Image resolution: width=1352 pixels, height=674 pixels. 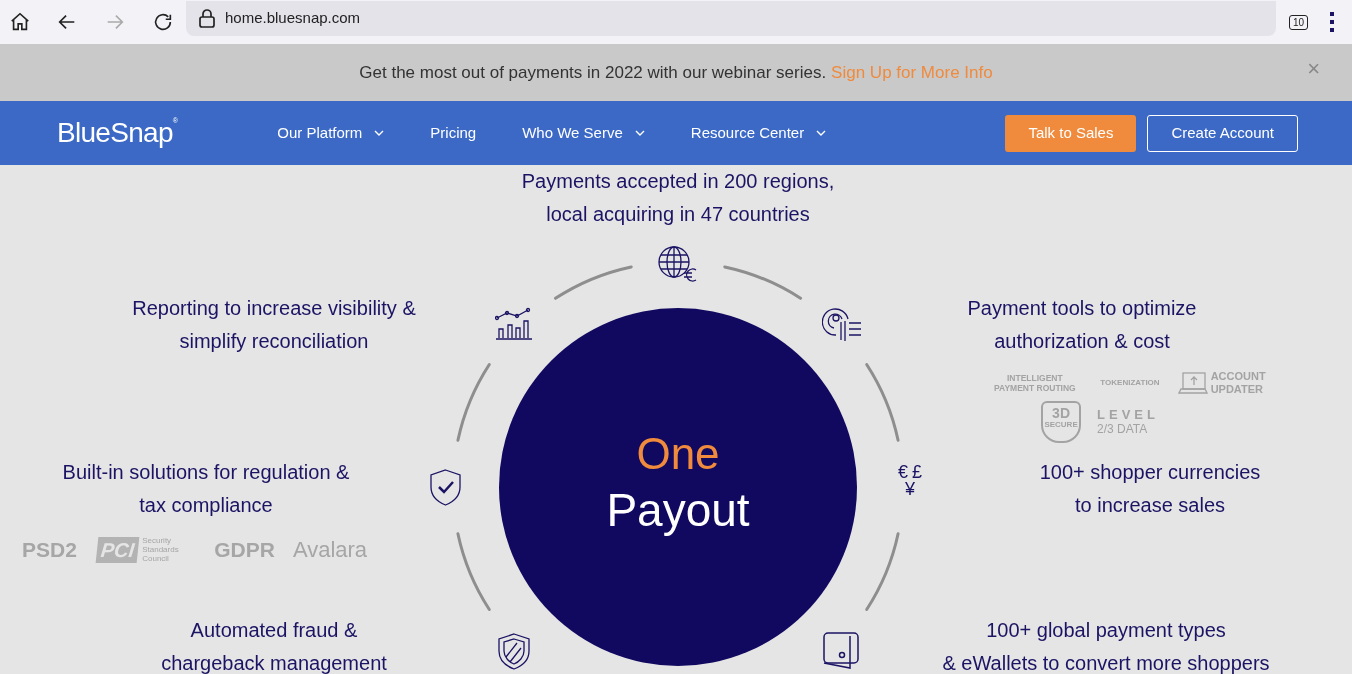 I want to click on home-icon, so click(x=20, y=22).